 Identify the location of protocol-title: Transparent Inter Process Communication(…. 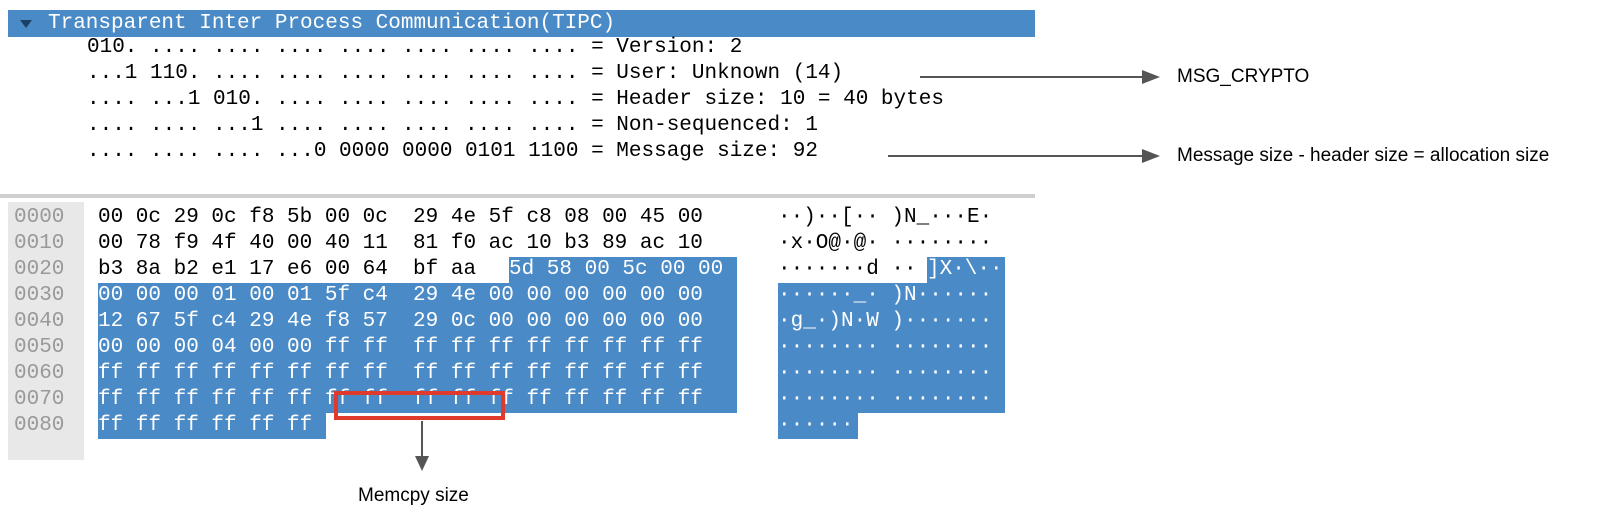
(332, 23).